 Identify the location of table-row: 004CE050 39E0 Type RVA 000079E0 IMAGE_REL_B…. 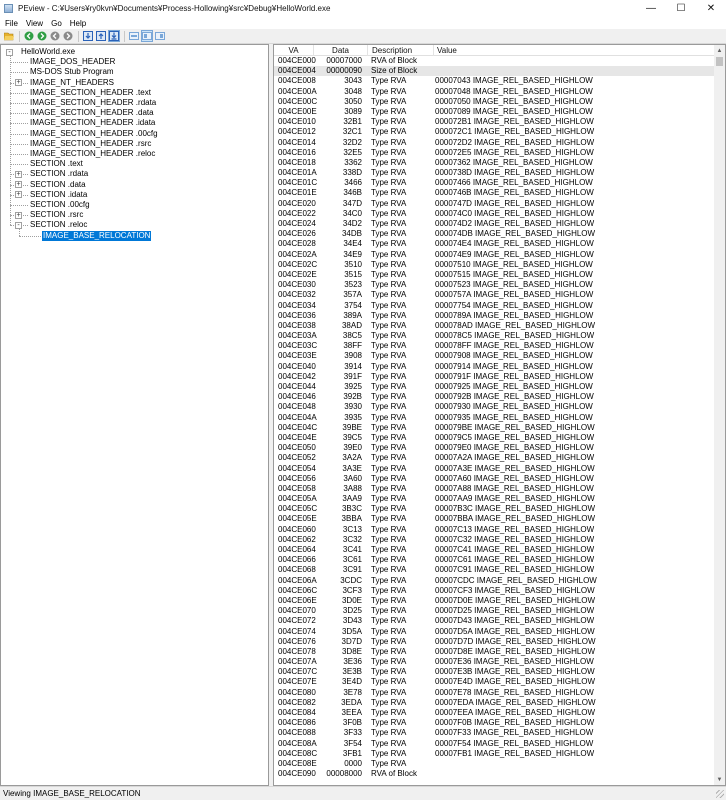
(494, 448).